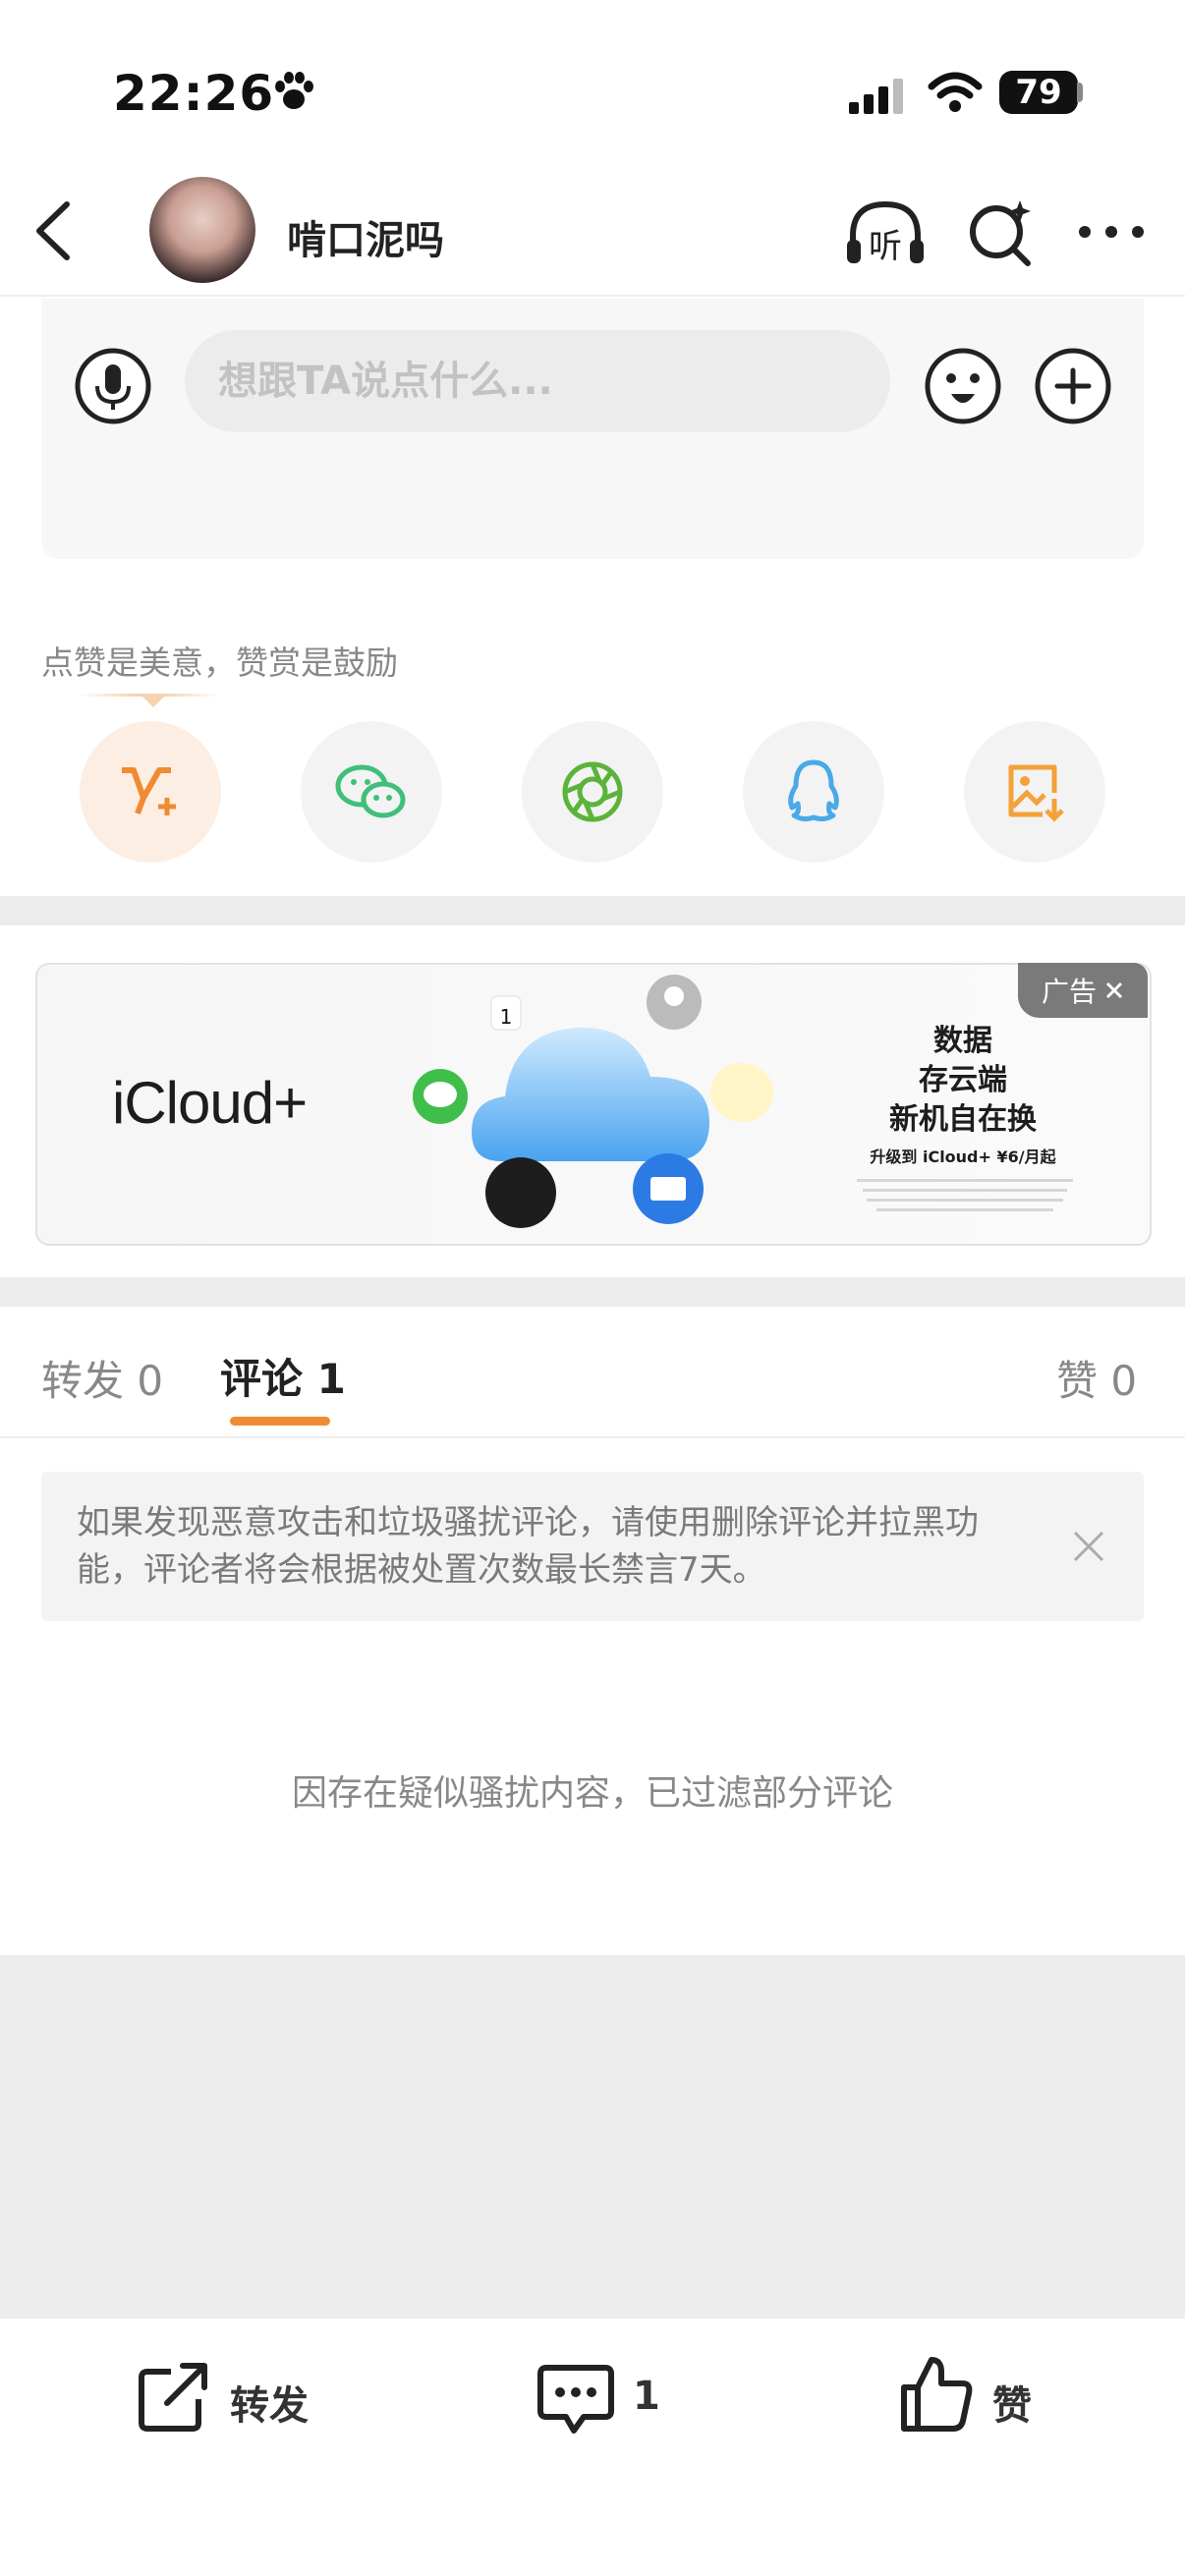 The image size is (1185, 2576). What do you see at coordinates (280, 1421) in the screenshot?
I see `tab-indicator` at bounding box center [280, 1421].